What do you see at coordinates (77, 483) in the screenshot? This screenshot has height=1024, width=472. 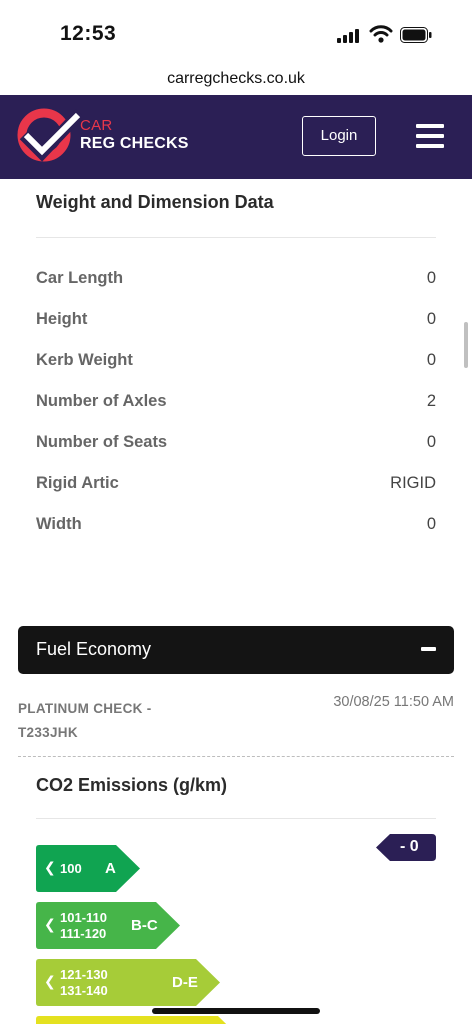 I see `spec-label: Rigid Artic` at bounding box center [77, 483].